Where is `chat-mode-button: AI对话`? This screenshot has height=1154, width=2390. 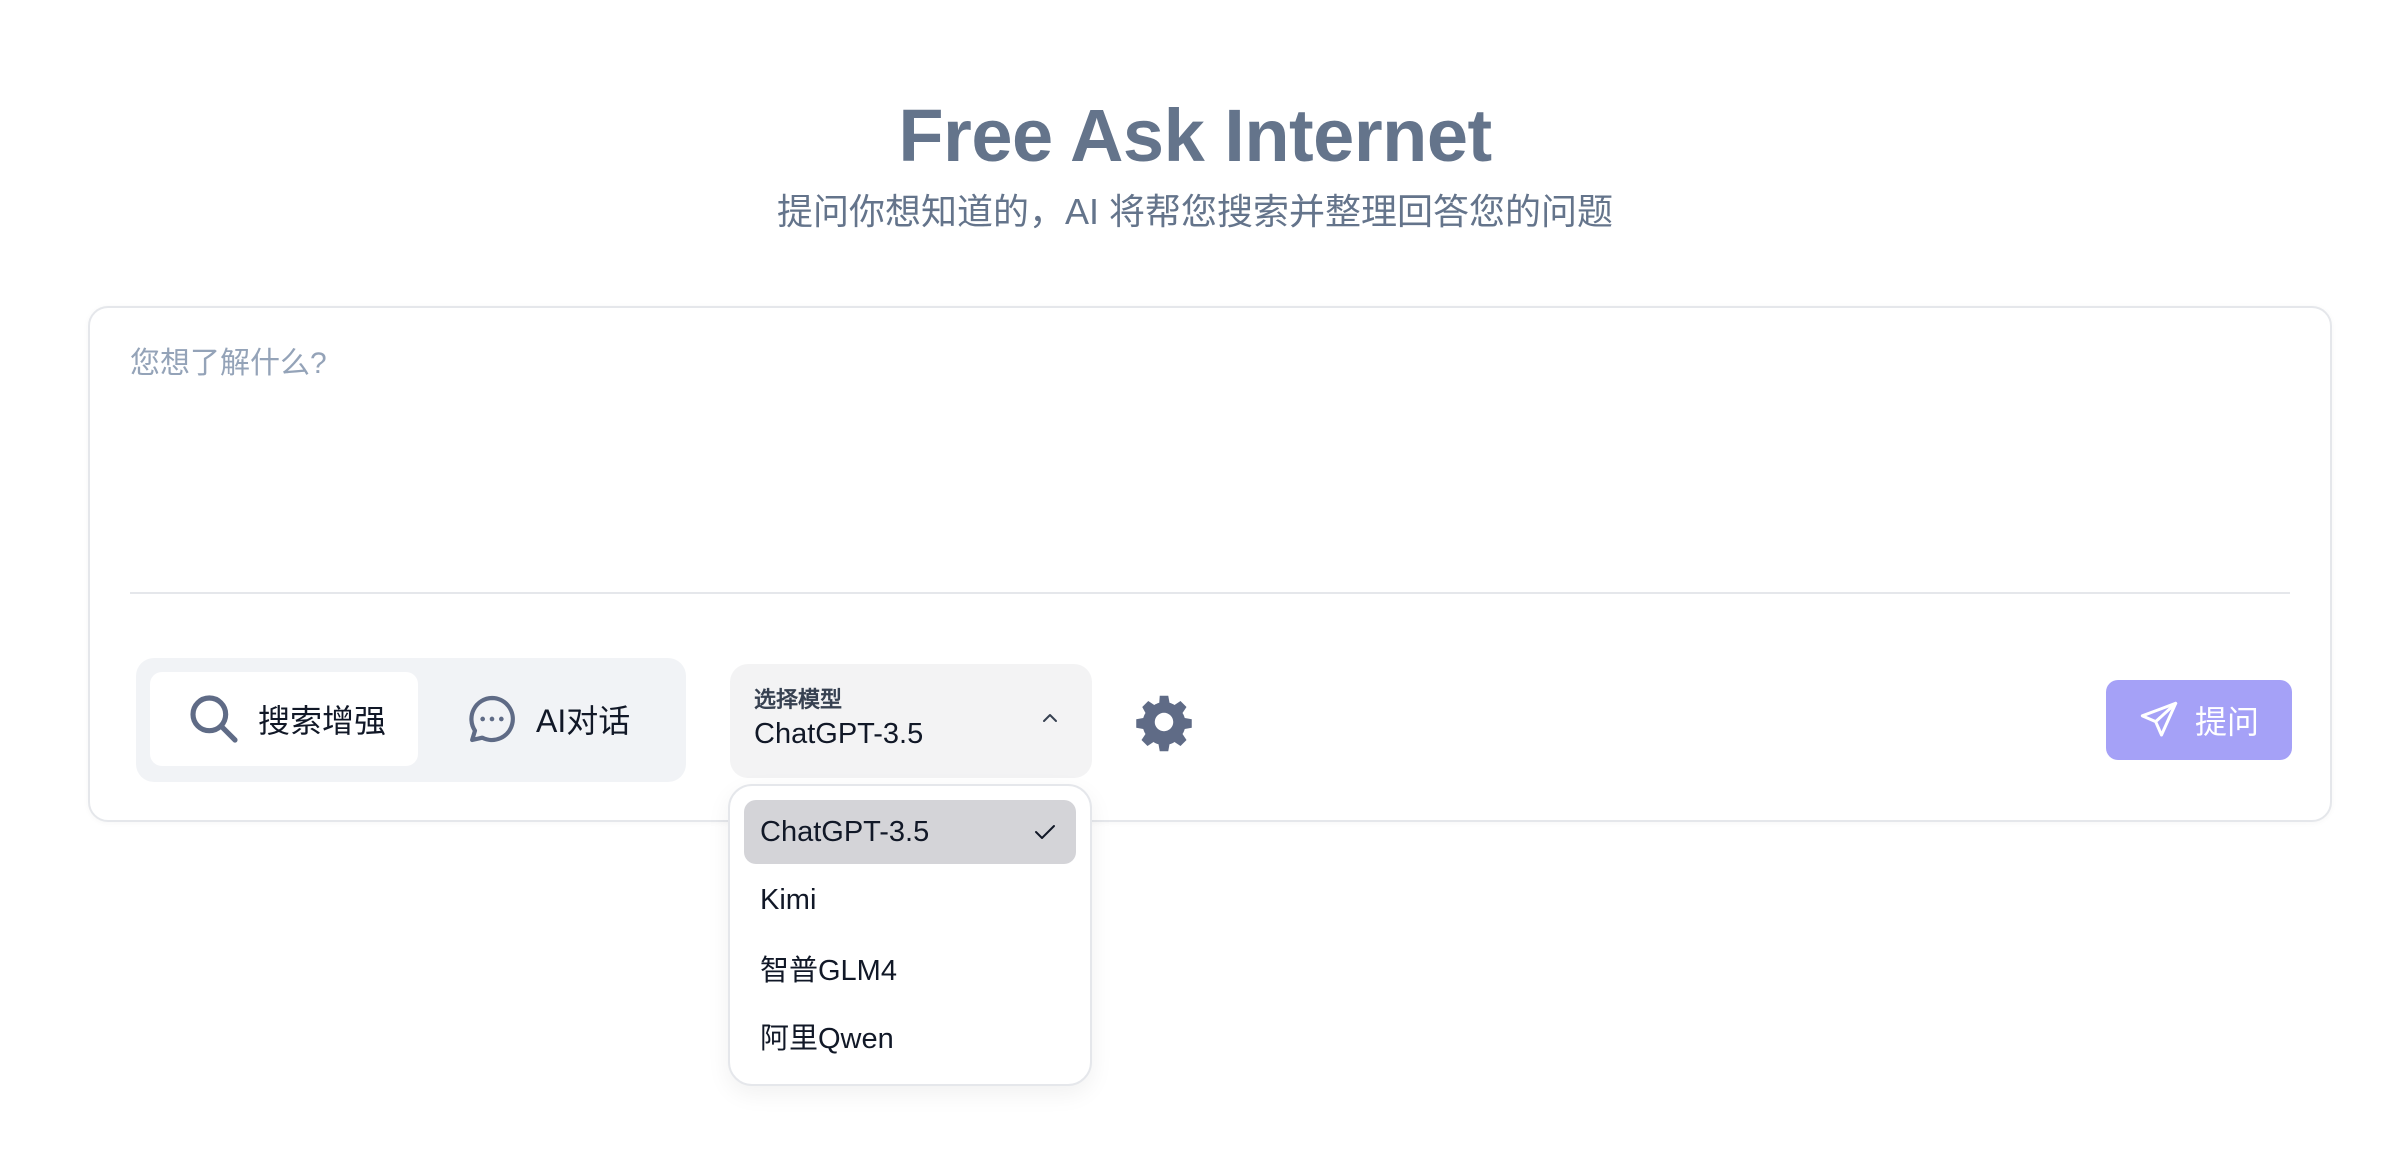 chat-mode-button: AI对话 is located at coordinates (554, 719).